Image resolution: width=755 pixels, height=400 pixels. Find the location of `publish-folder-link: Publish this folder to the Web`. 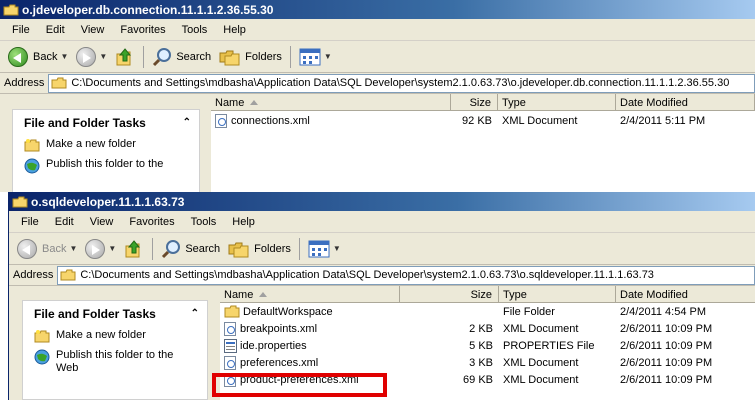

publish-folder-link: Publish this folder to the Web is located at coordinates (115, 362).